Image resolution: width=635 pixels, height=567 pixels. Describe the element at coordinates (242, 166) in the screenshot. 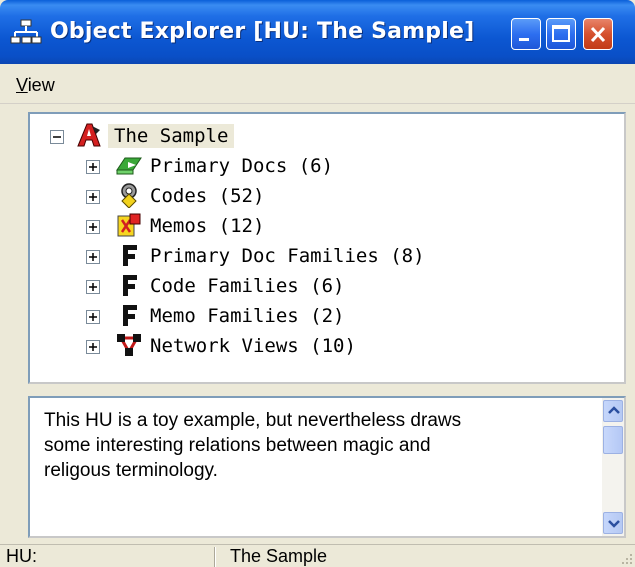

I see `tree-item-label: Primary Docs (6)` at that location.